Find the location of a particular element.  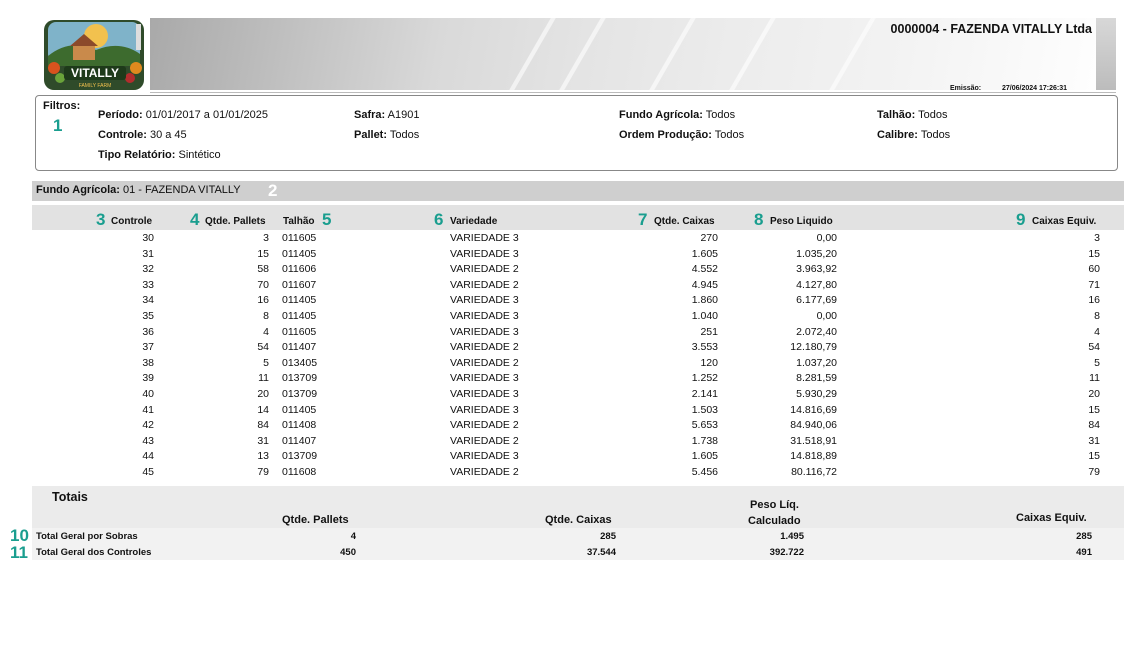

cell-caixas: 3.553 is located at coordinates (704, 347).